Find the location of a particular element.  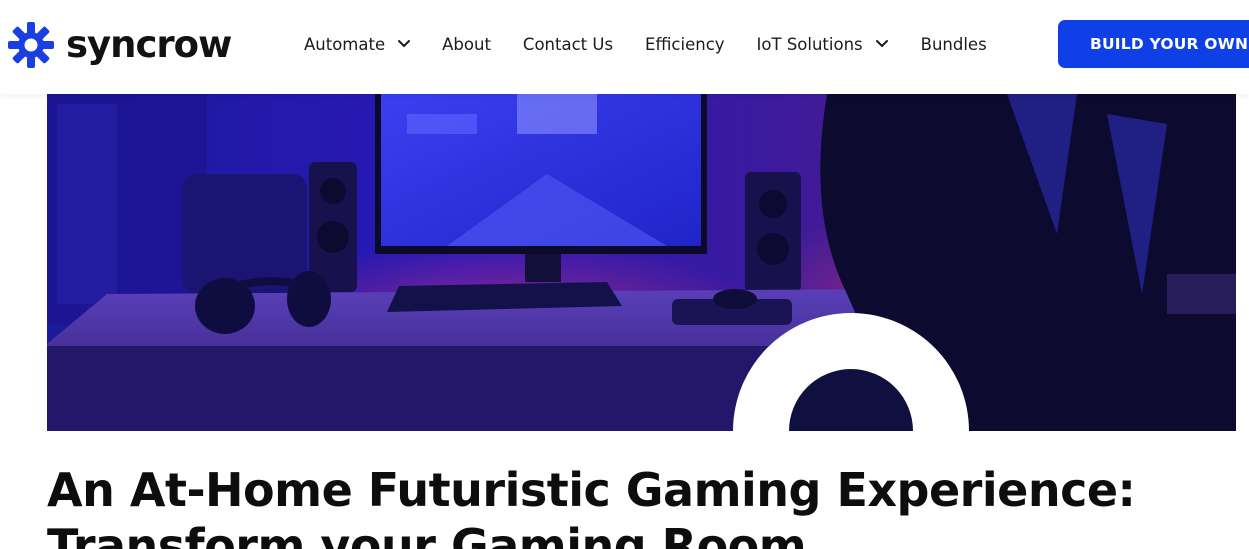

nav-item-bundles: Bundles is located at coordinates (954, 44).